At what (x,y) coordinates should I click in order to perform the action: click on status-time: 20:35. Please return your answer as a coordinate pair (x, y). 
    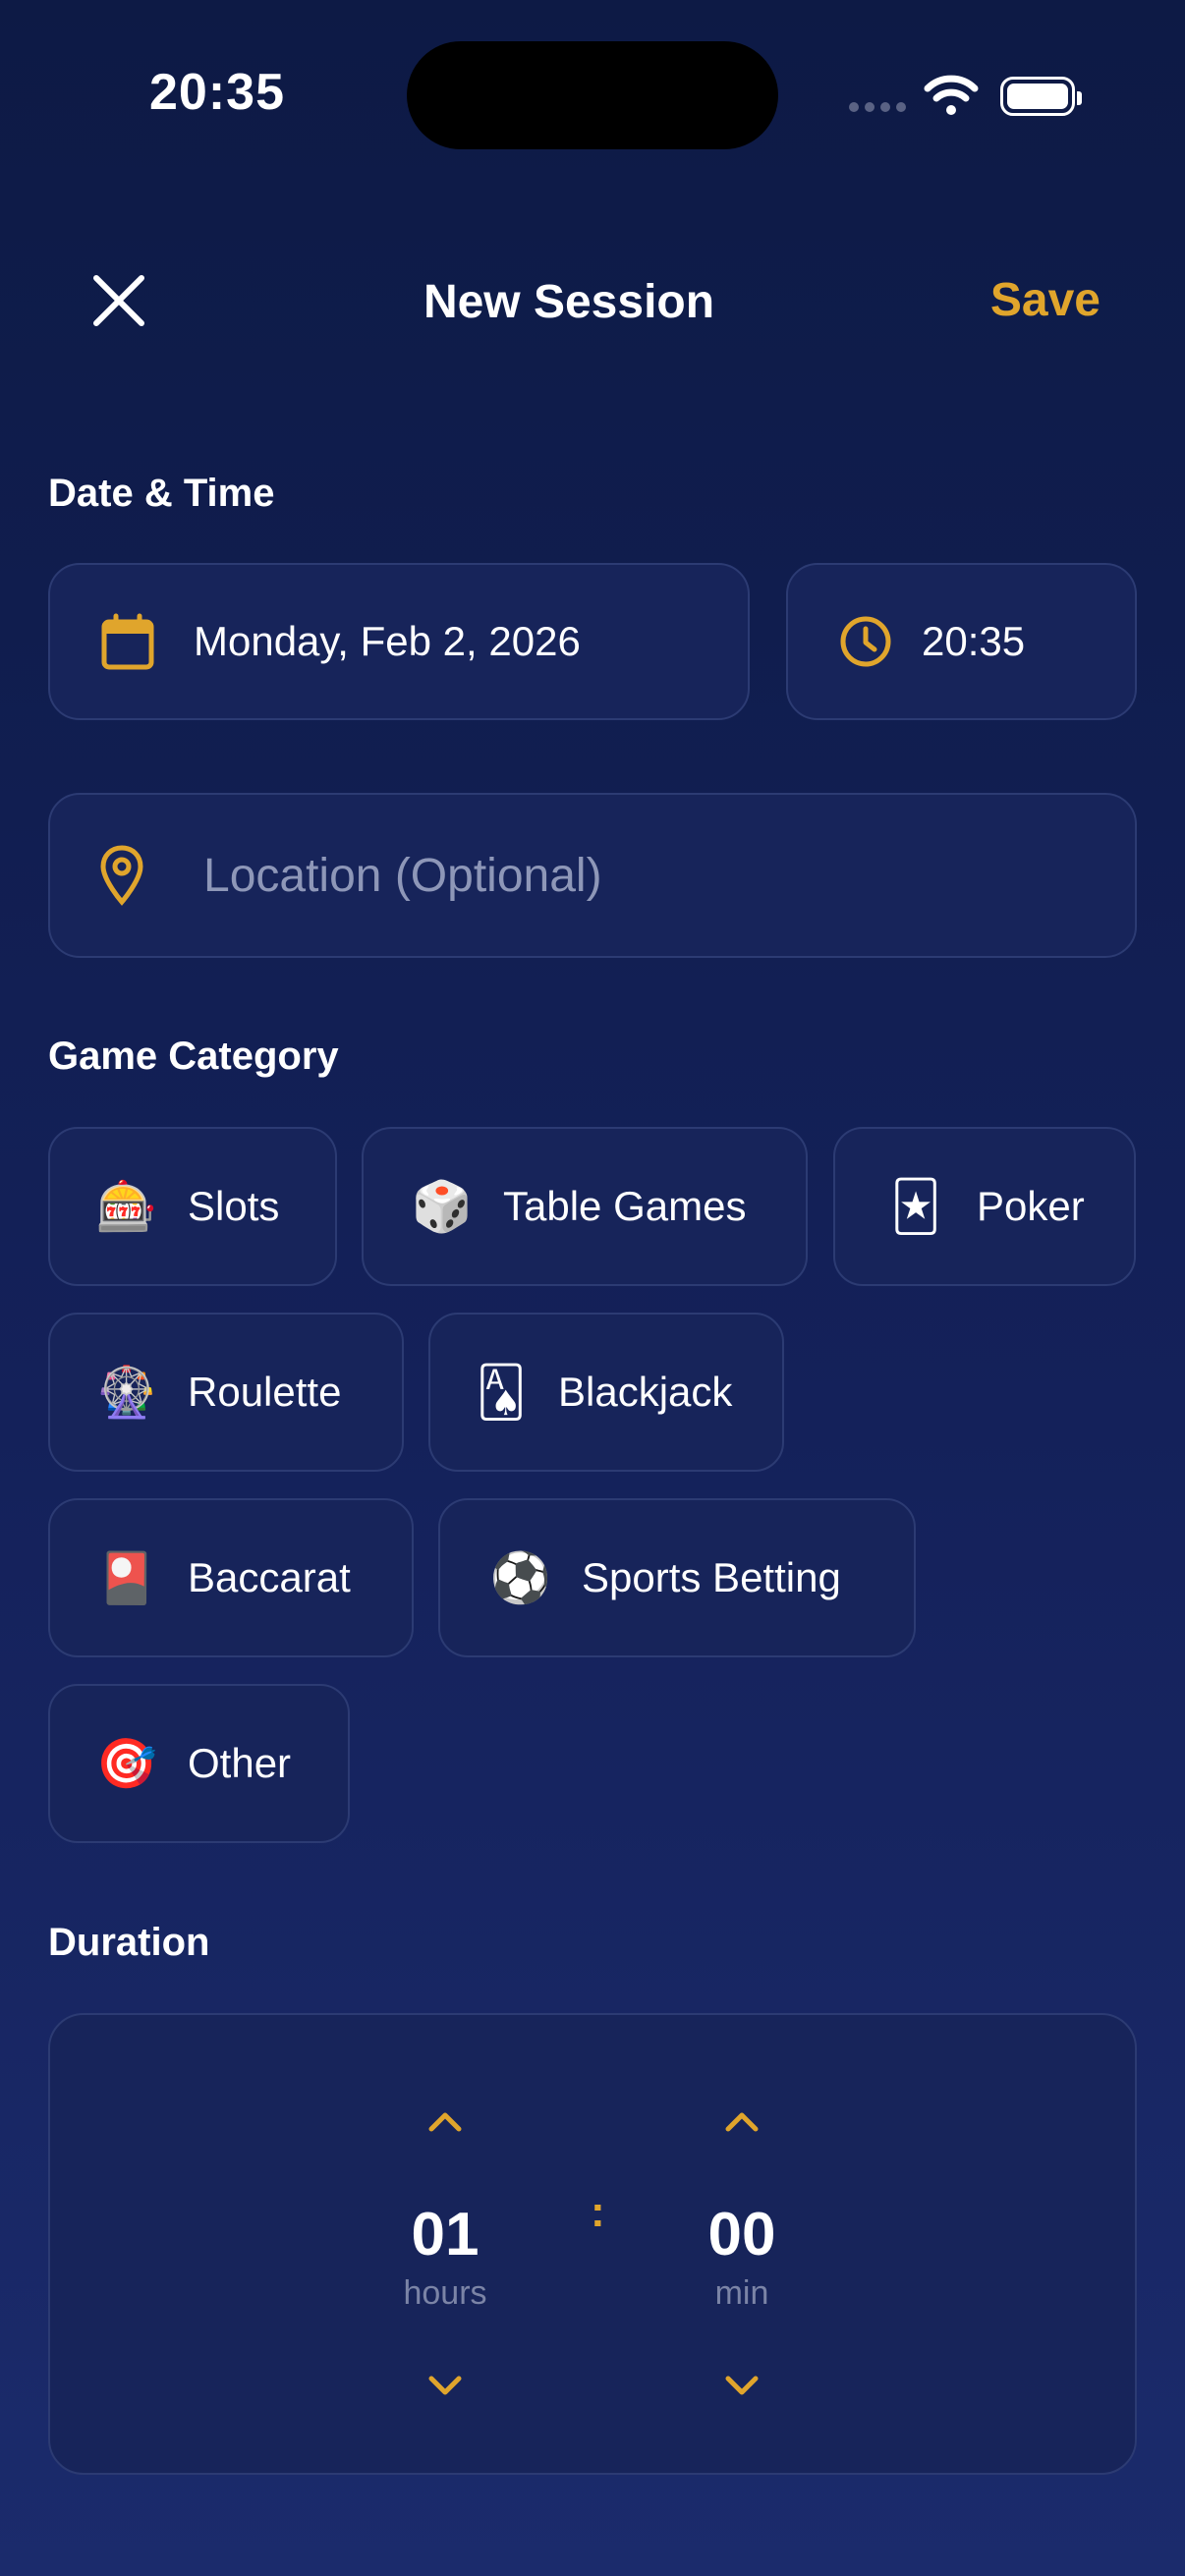
    Looking at the image, I should click on (217, 92).